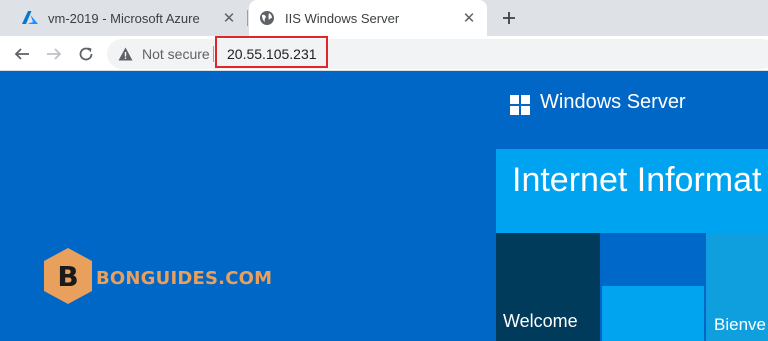  I want to click on forward-button, so click(54, 54).